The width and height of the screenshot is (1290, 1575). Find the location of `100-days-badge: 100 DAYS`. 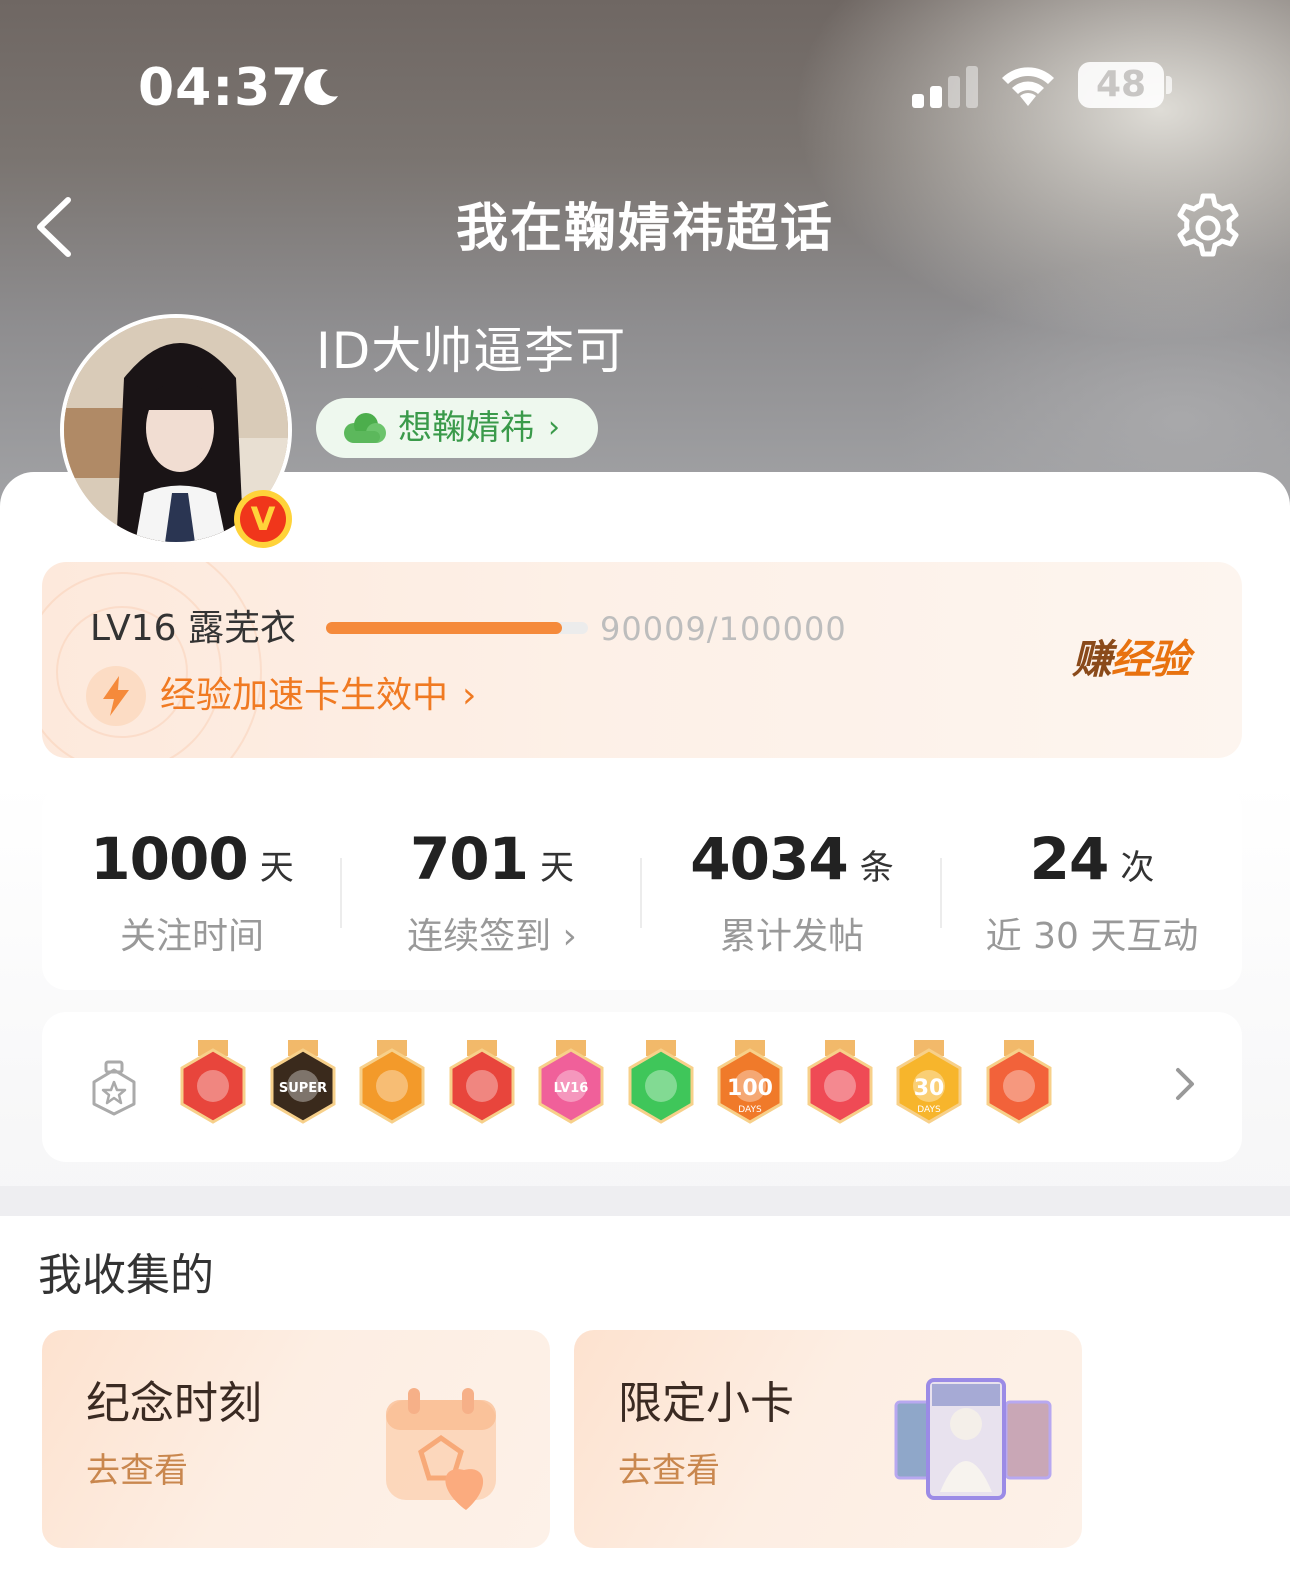

100-days-badge: 100 DAYS is located at coordinates (750, 1082).